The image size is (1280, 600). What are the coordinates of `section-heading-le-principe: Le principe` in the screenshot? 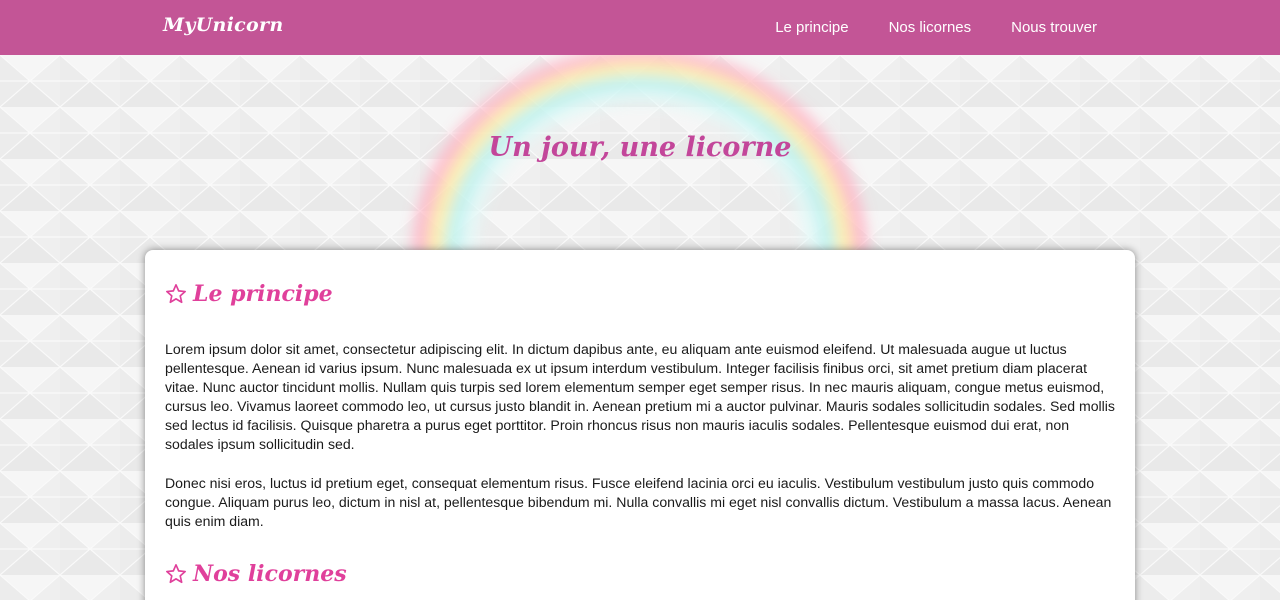 It's located at (249, 294).